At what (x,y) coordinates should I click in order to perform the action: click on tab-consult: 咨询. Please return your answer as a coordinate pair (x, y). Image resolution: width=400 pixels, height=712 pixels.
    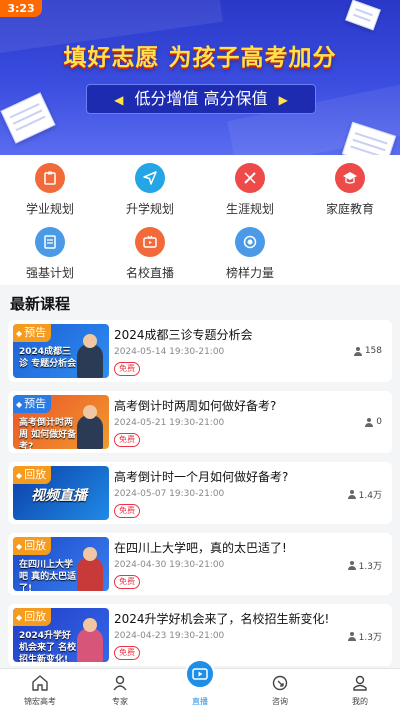
    Looking at the image, I should click on (280, 690).